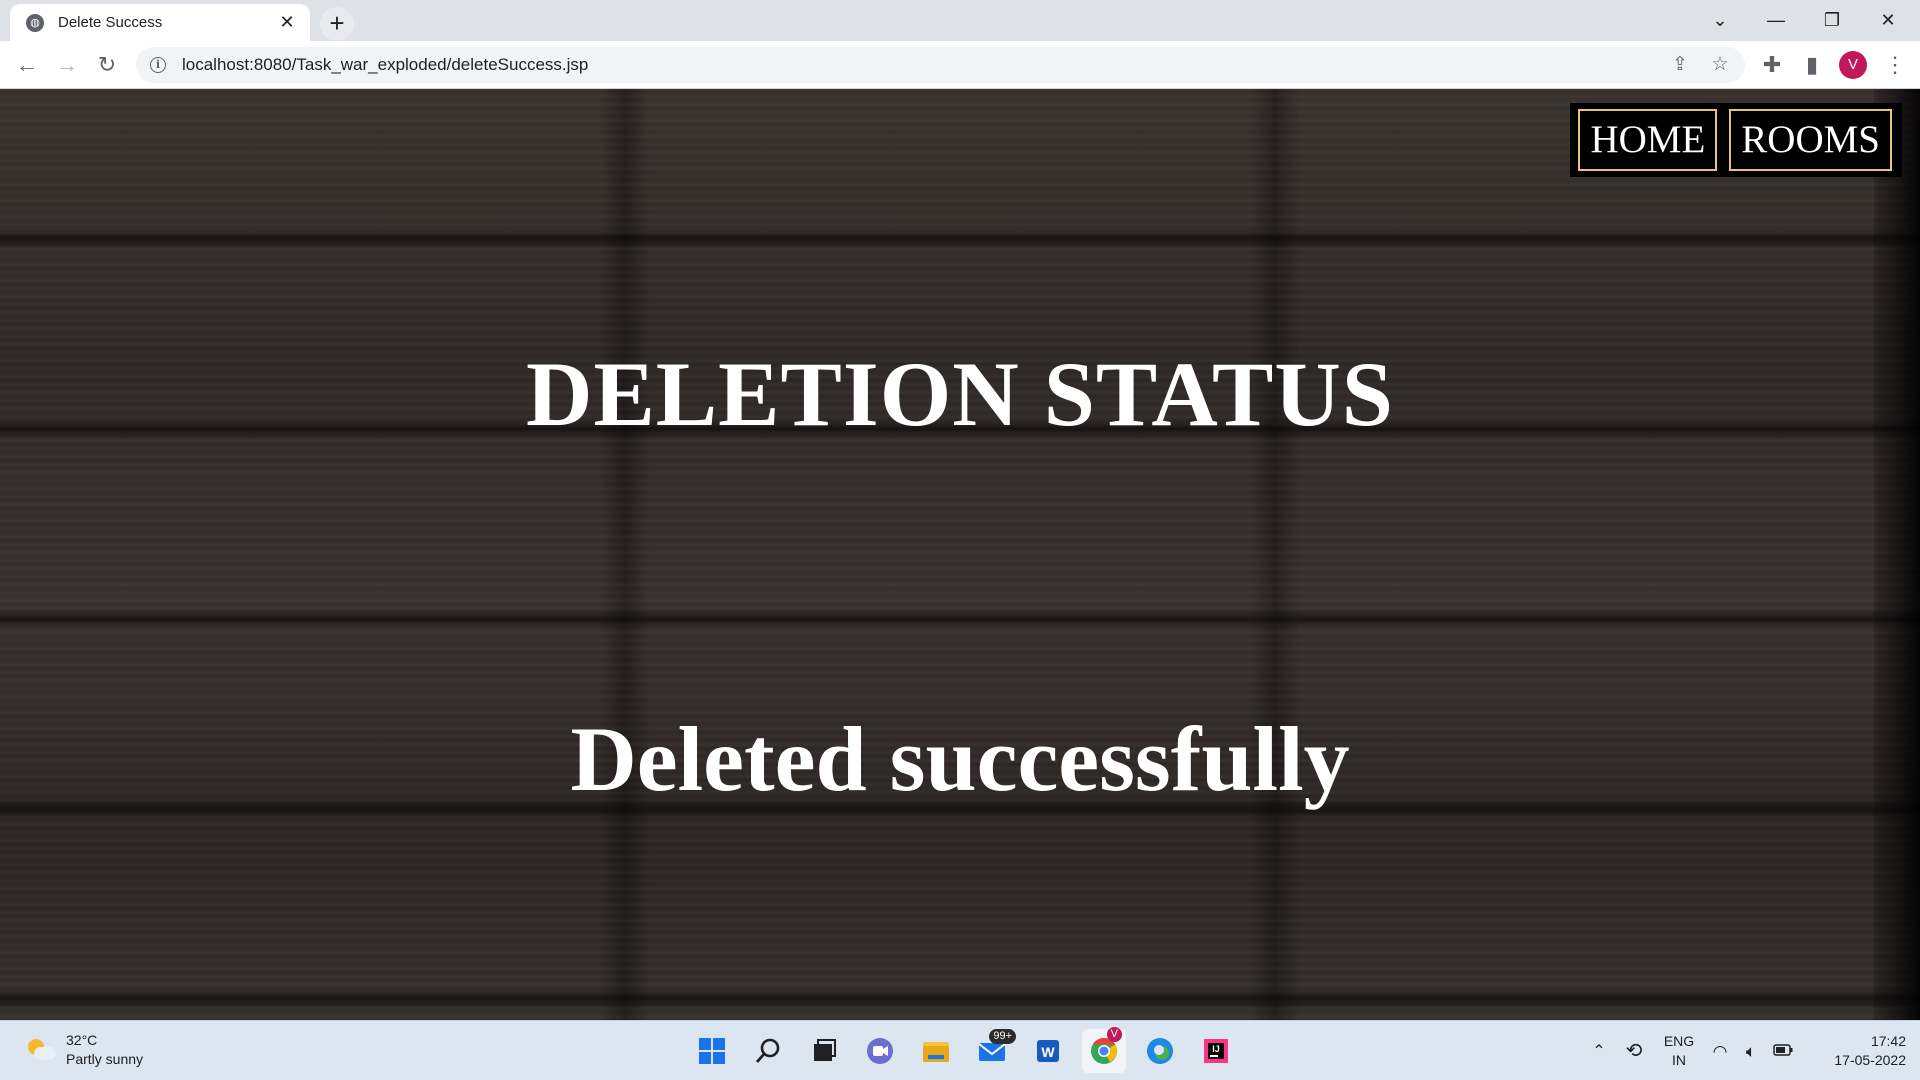 The width and height of the screenshot is (1920, 1080). I want to click on info-icon: i, so click(158, 65).